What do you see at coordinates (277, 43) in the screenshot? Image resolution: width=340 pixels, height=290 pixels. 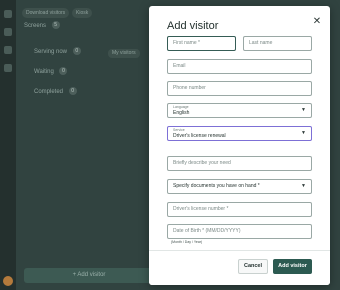 I see `last-name-field: Last name` at bounding box center [277, 43].